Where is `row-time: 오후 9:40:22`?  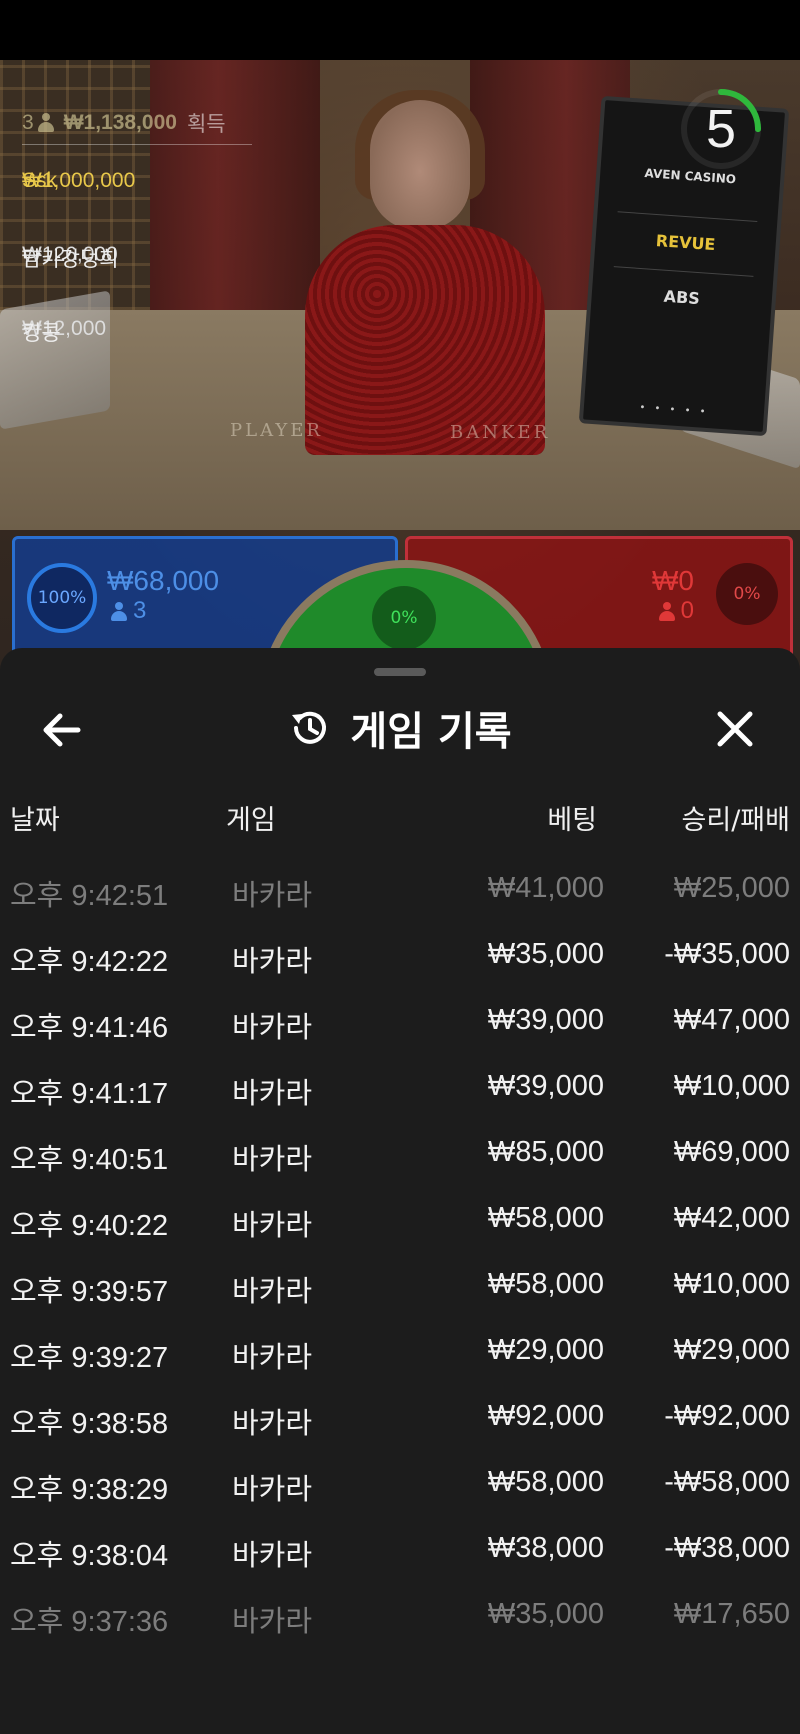
row-time: 오후 9:40:22 is located at coordinates (89, 1226).